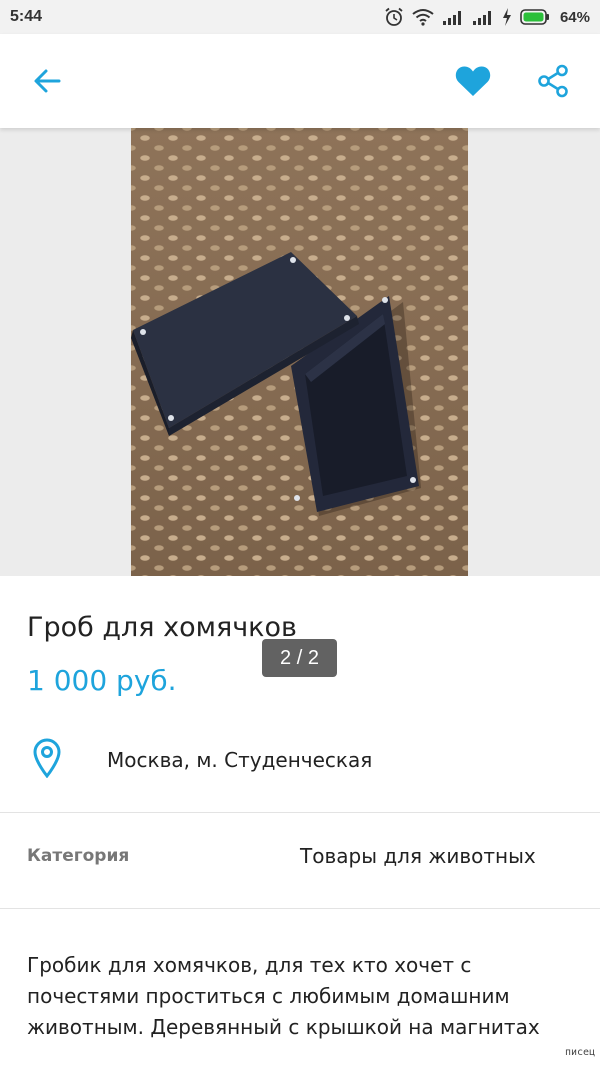 Image resolution: width=600 pixels, height=1066 pixels. I want to click on share-icon, so click(553, 81).